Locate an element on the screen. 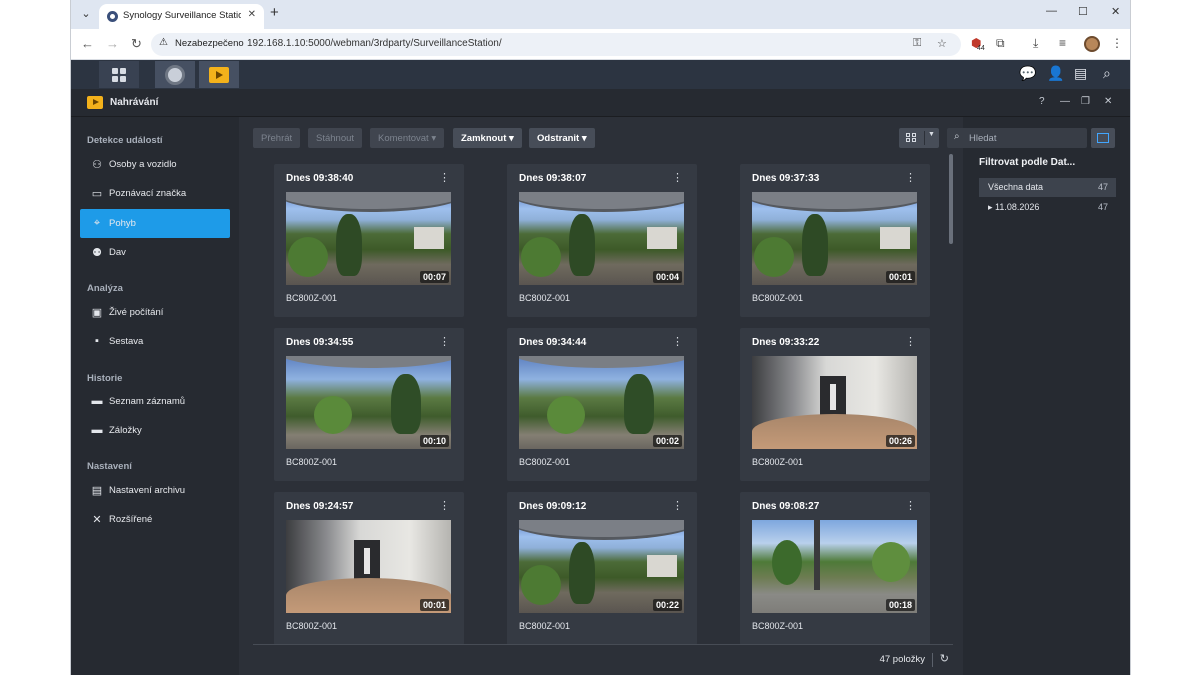  widgets-icon: ▤ is located at coordinates (1080, 73).